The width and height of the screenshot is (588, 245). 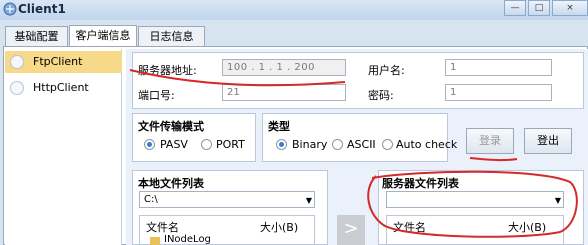 I want to click on title-bar: Client1 — □ ×, so click(x=294, y=10).